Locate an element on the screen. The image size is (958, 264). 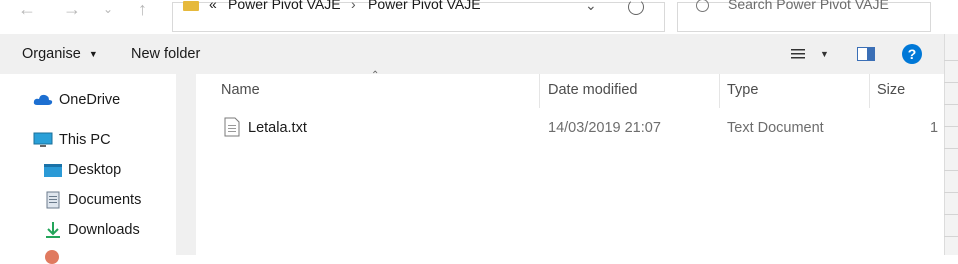
nav-item-onedrive: OneDrive is located at coordinates (76, 100).